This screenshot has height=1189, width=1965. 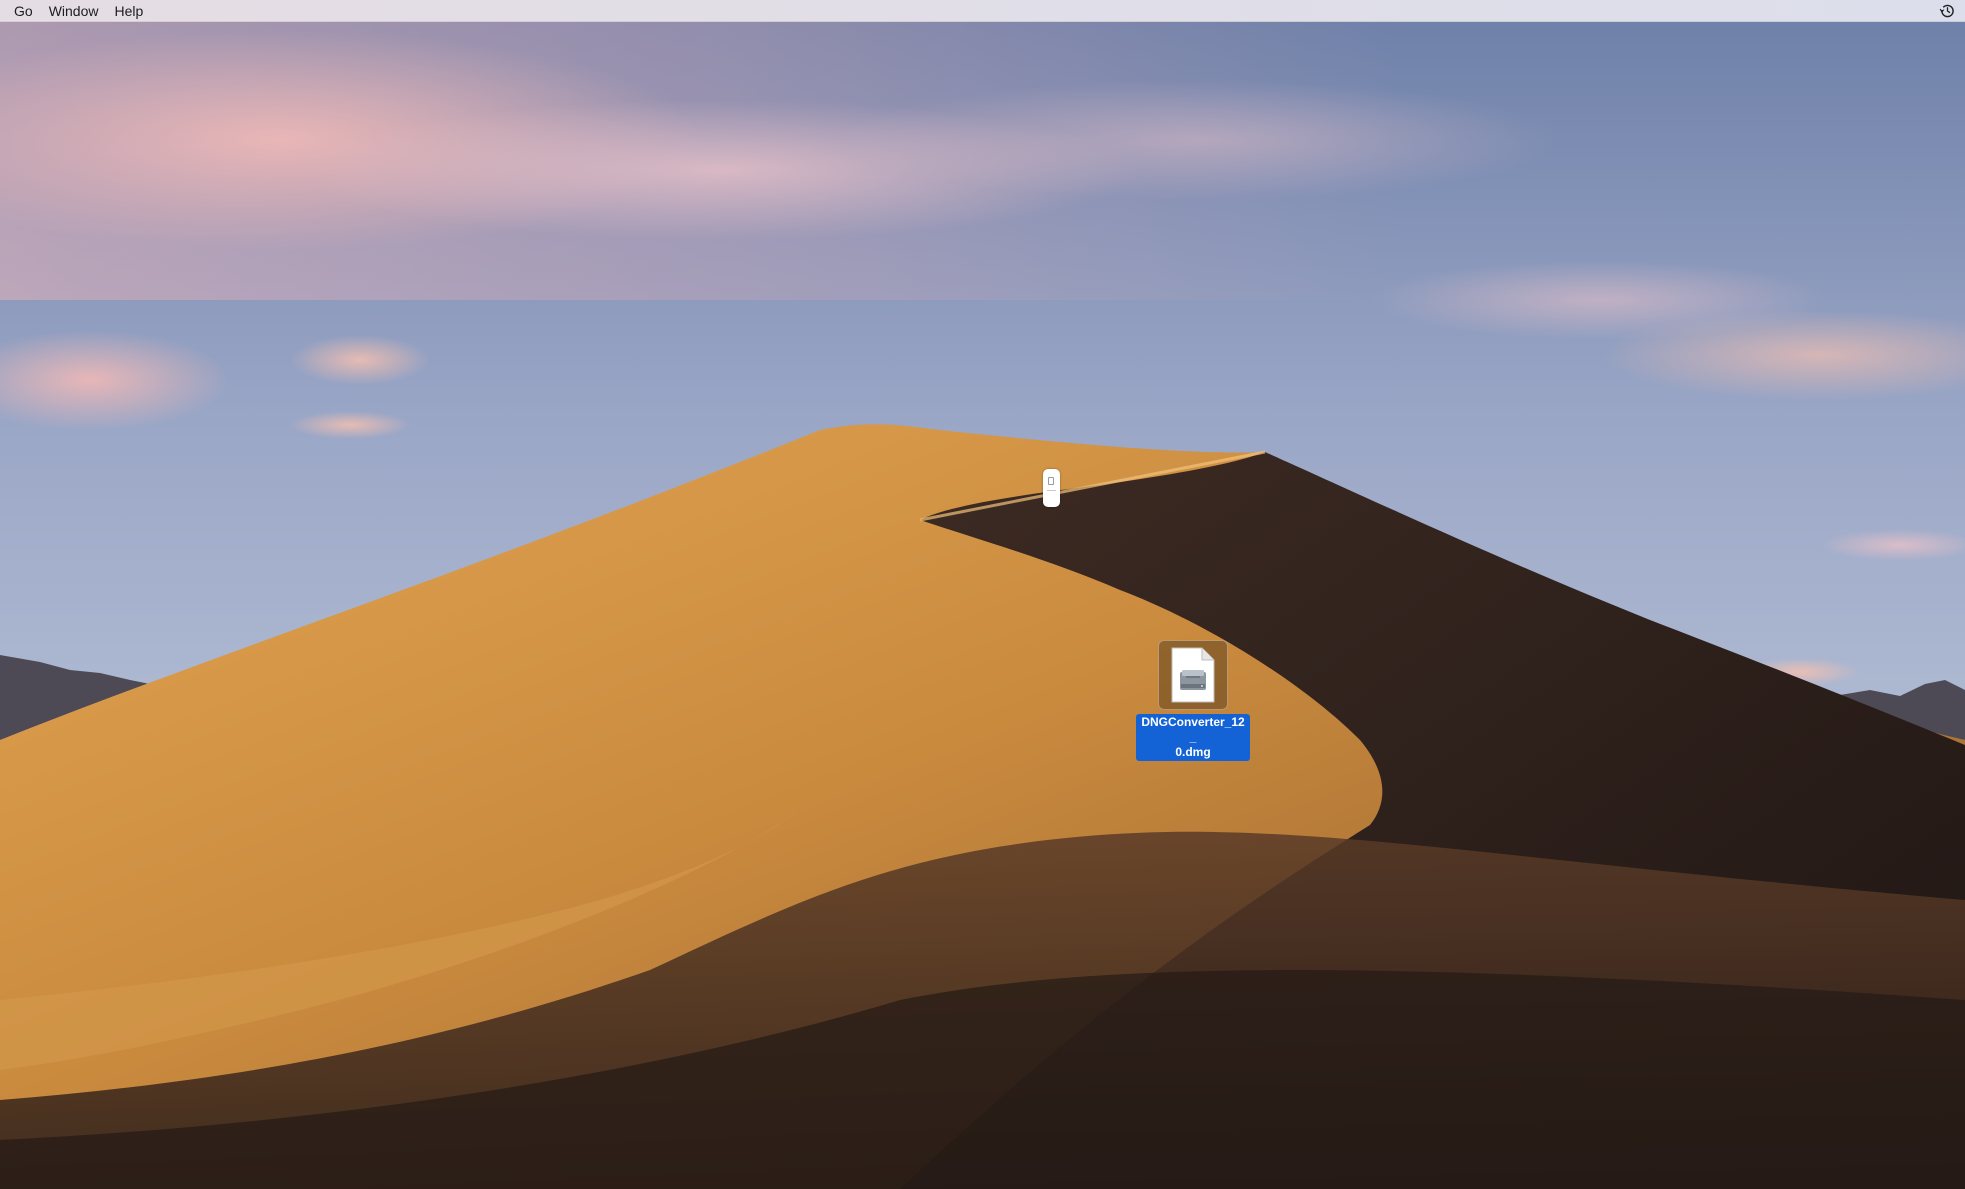 I want to click on disk-image-icon, so click(x=1193, y=675).